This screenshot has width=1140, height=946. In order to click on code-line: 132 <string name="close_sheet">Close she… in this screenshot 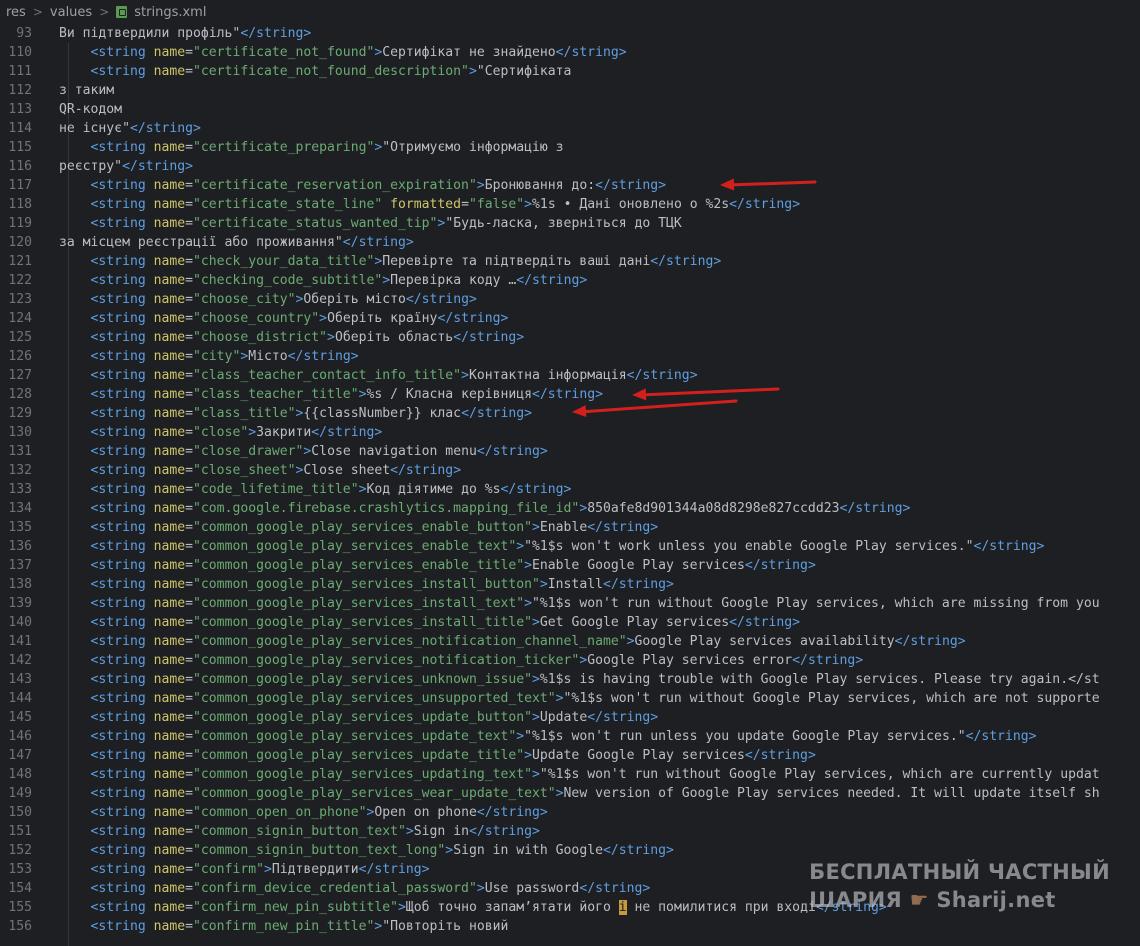, I will do `click(570, 470)`.